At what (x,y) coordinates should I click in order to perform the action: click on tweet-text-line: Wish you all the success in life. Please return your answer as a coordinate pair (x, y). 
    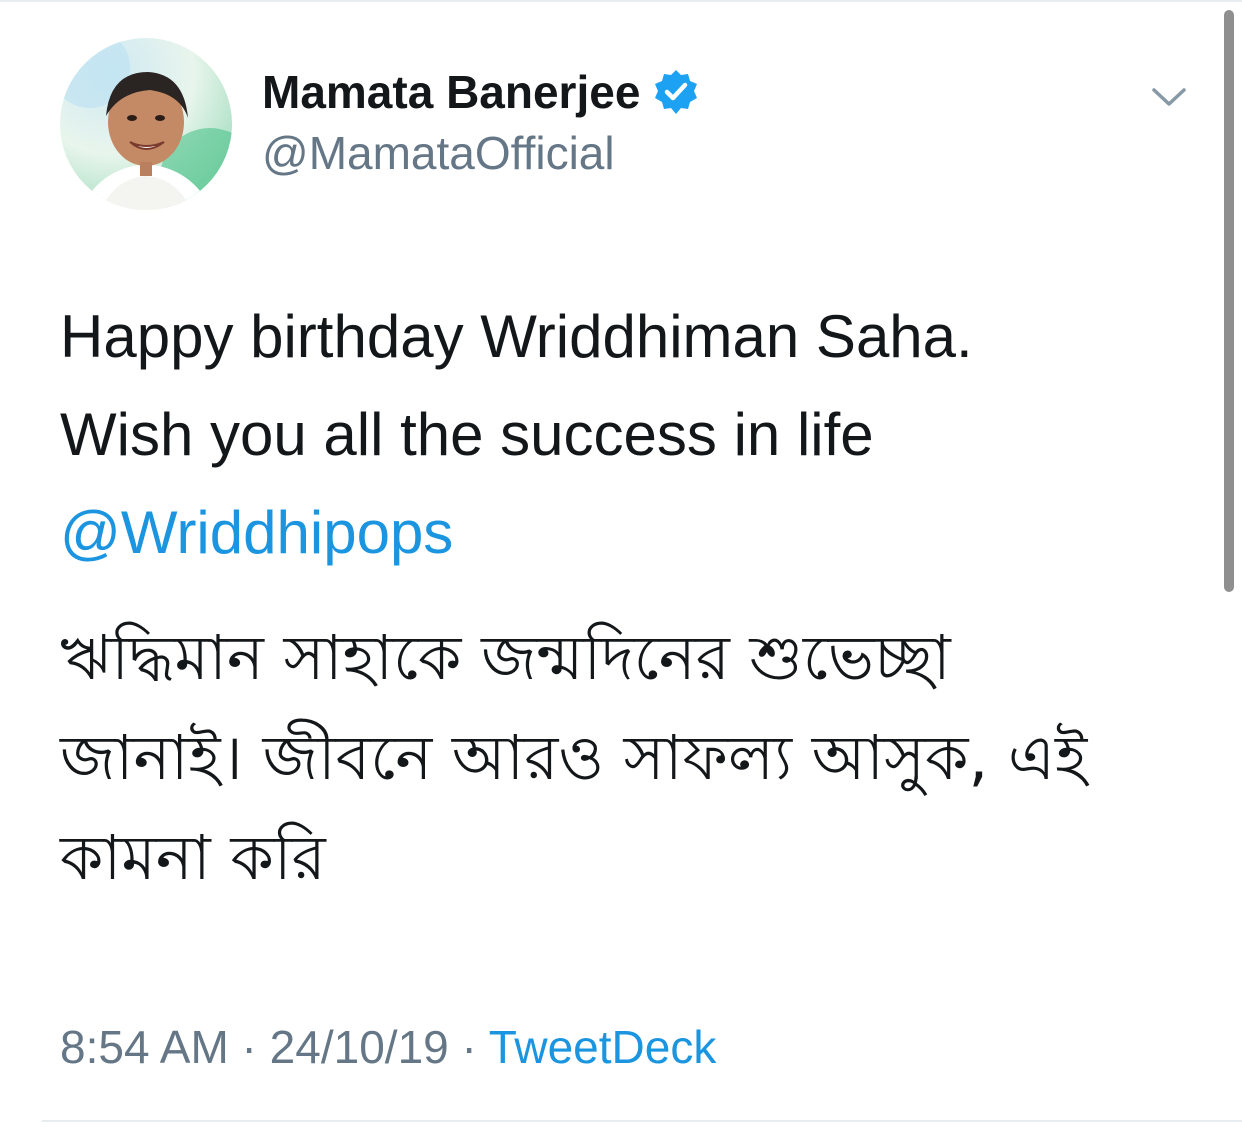
    Looking at the image, I should click on (467, 434).